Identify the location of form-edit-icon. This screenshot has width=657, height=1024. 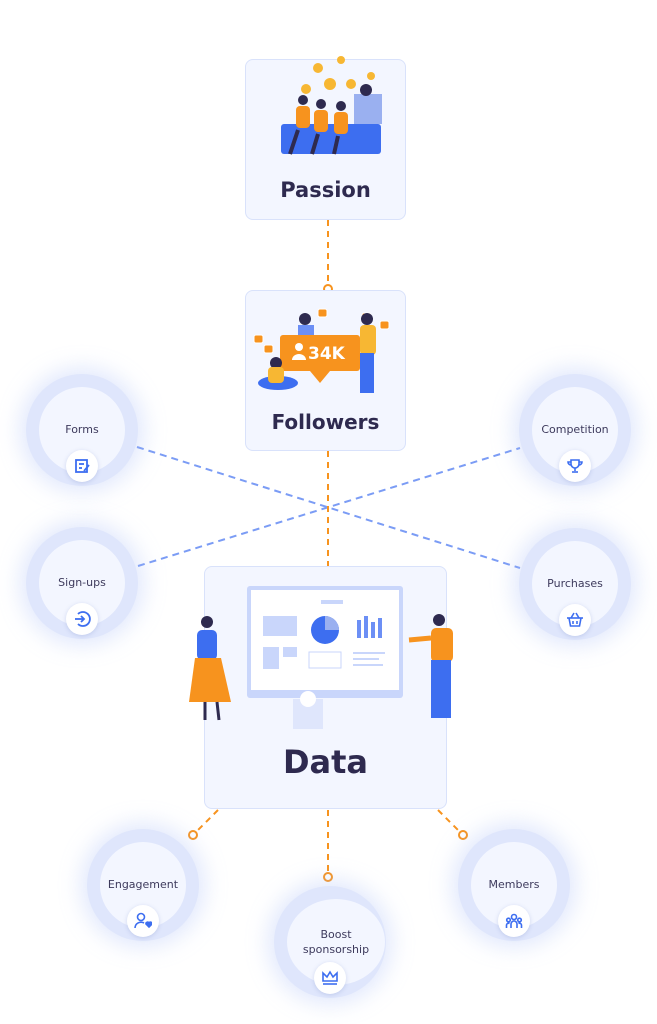
(82, 466).